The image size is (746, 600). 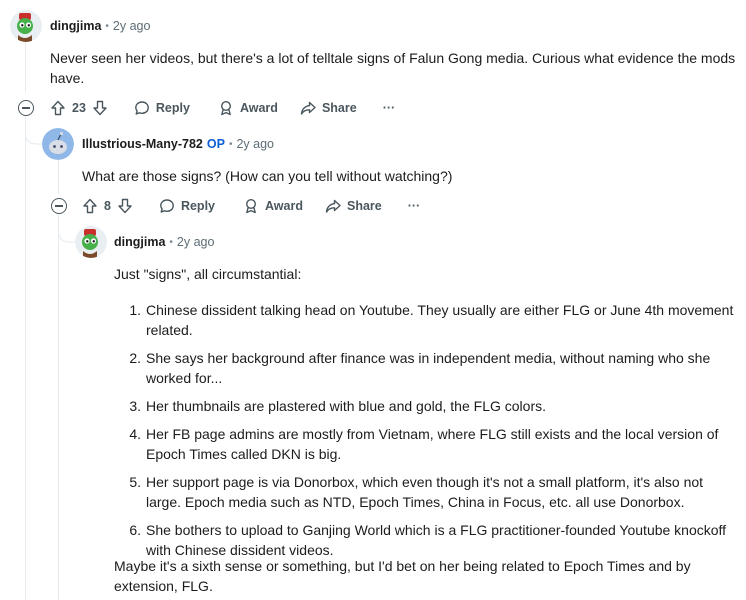 What do you see at coordinates (142, 144) in the screenshot?
I see `author-name: Illustrious-Many-782` at bounding box center [142, 144].